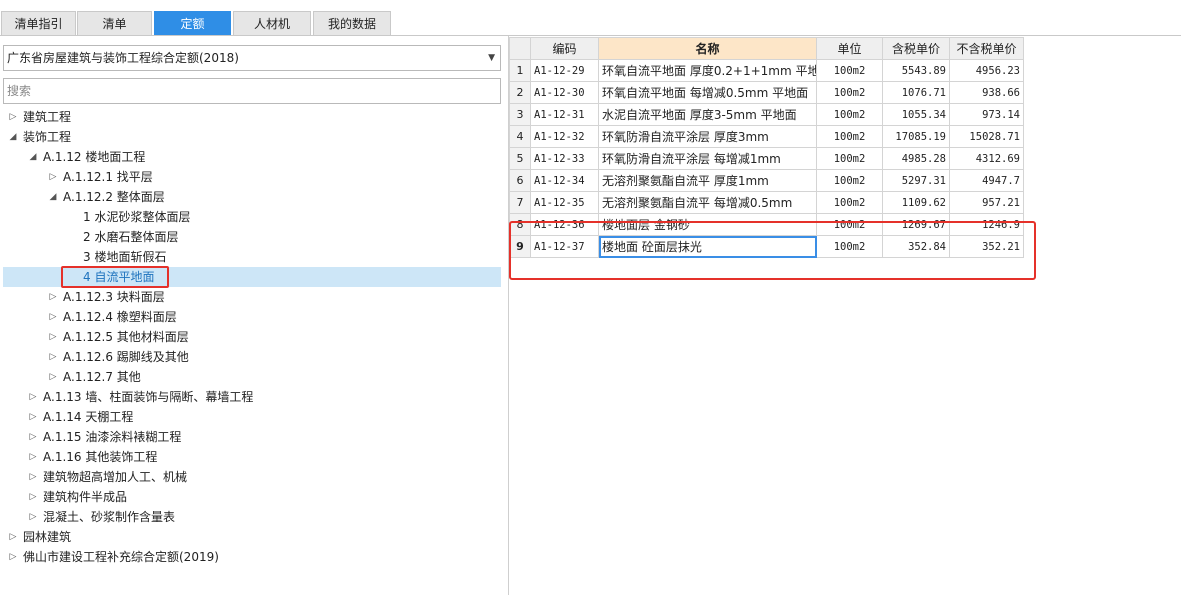 This screenshot has height=595, width=1181. I want to click on price-tax-cell: 1269.67, so click(916, 224).